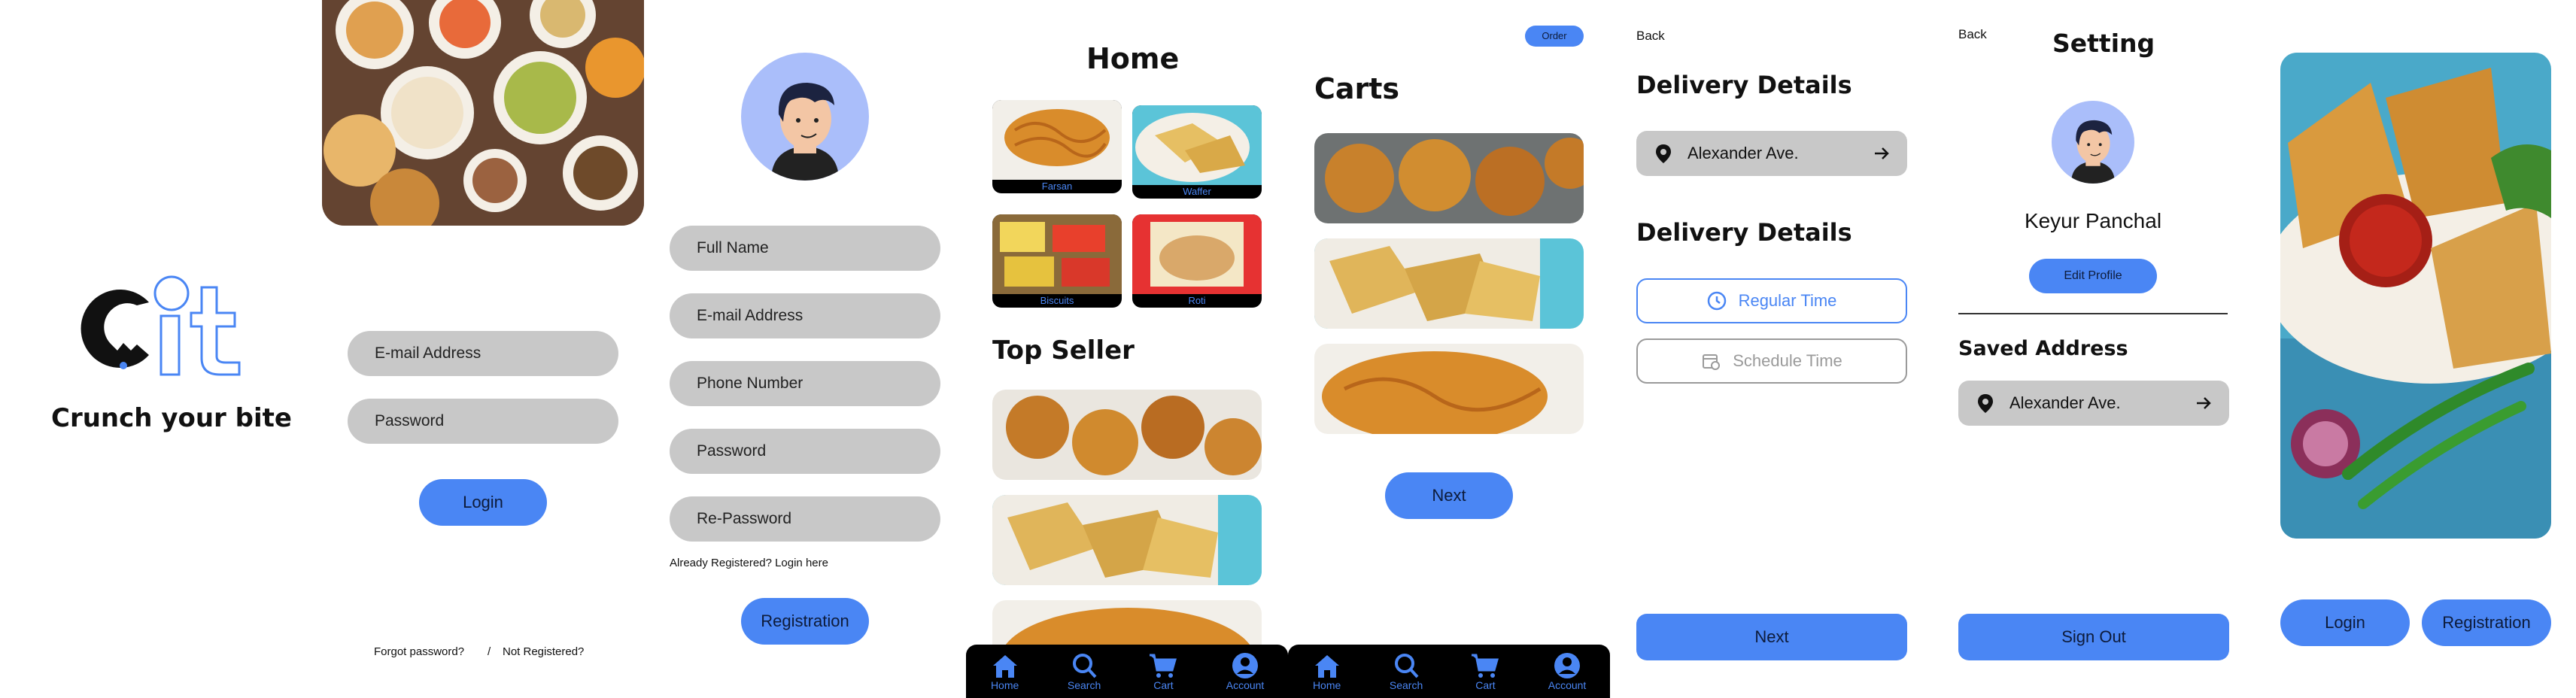 Image resolution: width=2576 pixels, height=698 pixels. Describe the element at coordinates (160, 325) in the screenshot. I see `cit-logo` at that location.